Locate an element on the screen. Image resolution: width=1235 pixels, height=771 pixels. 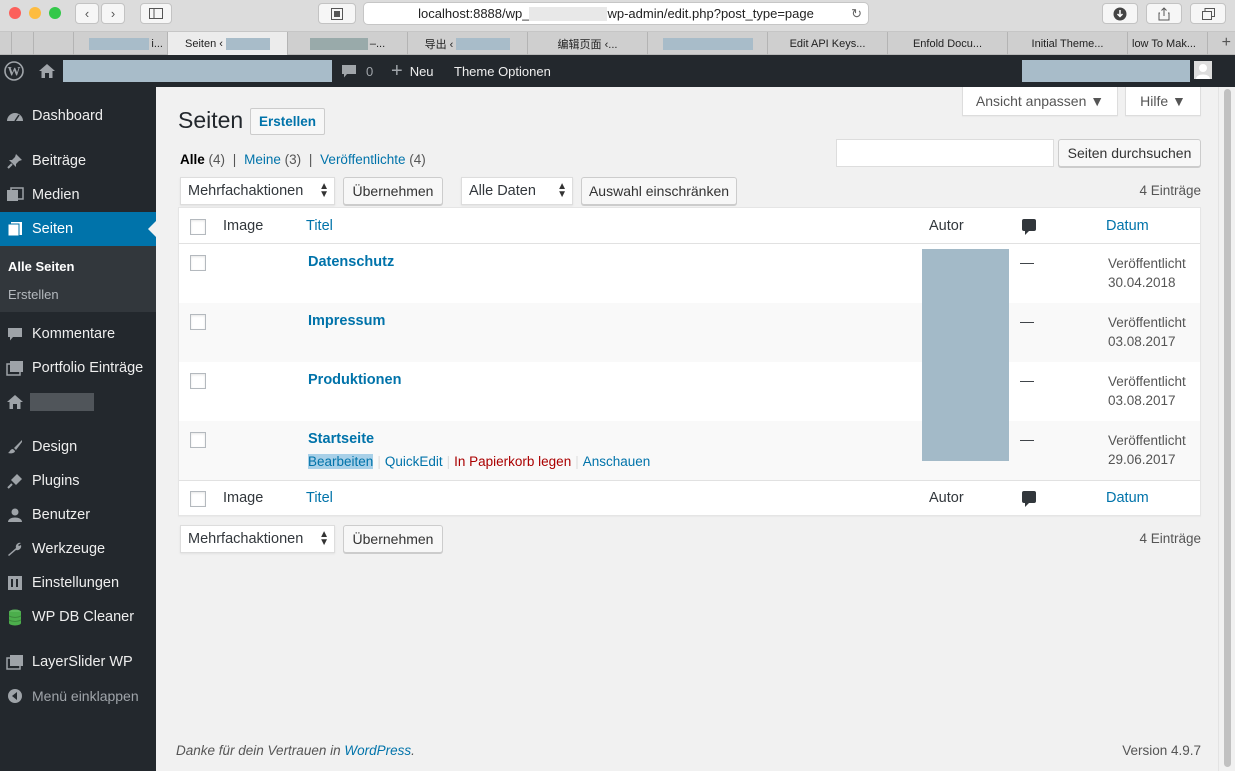
page-scrollbar is located at coordinates (1226, 429).